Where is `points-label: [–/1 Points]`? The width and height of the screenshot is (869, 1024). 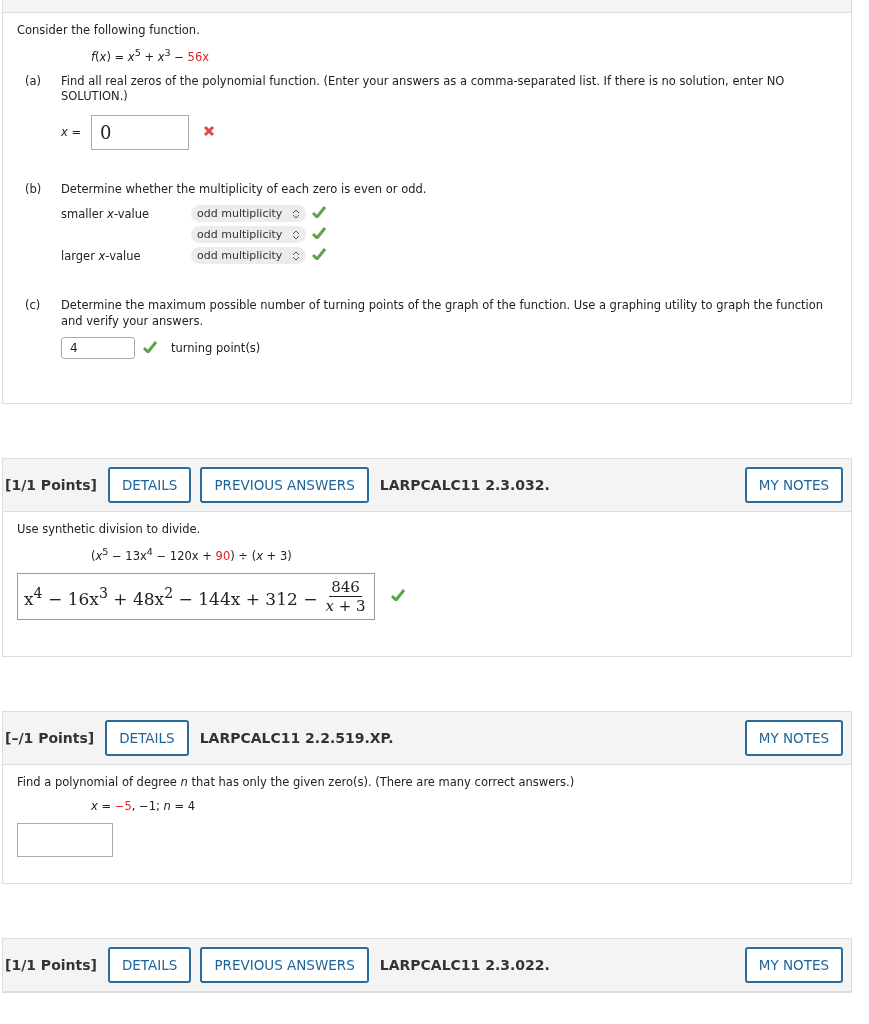 points-label: [–/1 Points] is located at coordinates (50, 738).